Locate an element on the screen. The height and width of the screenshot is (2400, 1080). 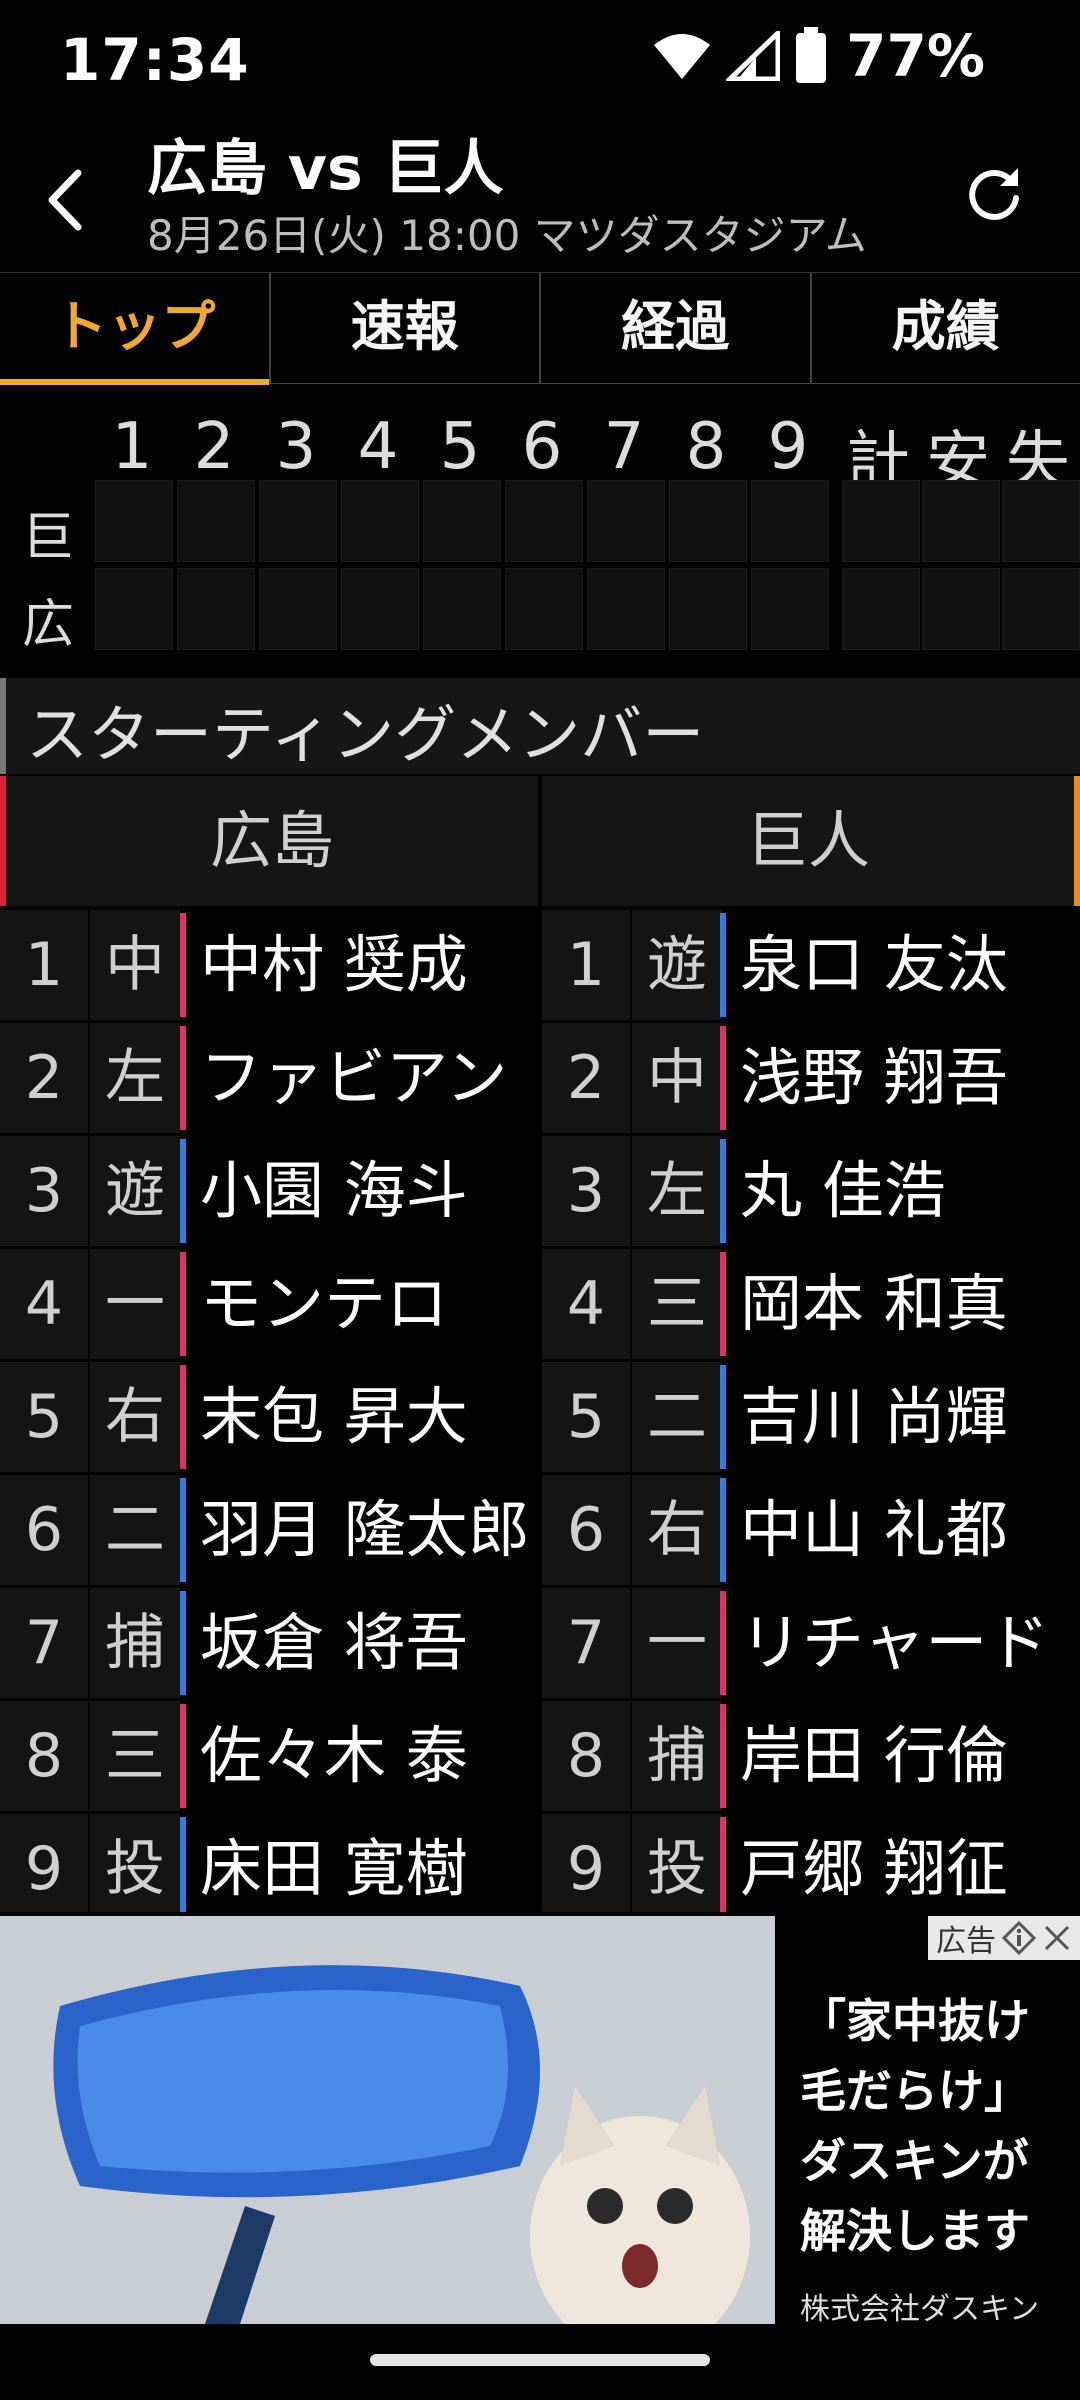
close-icon is located at coordinates (1057, 1938).